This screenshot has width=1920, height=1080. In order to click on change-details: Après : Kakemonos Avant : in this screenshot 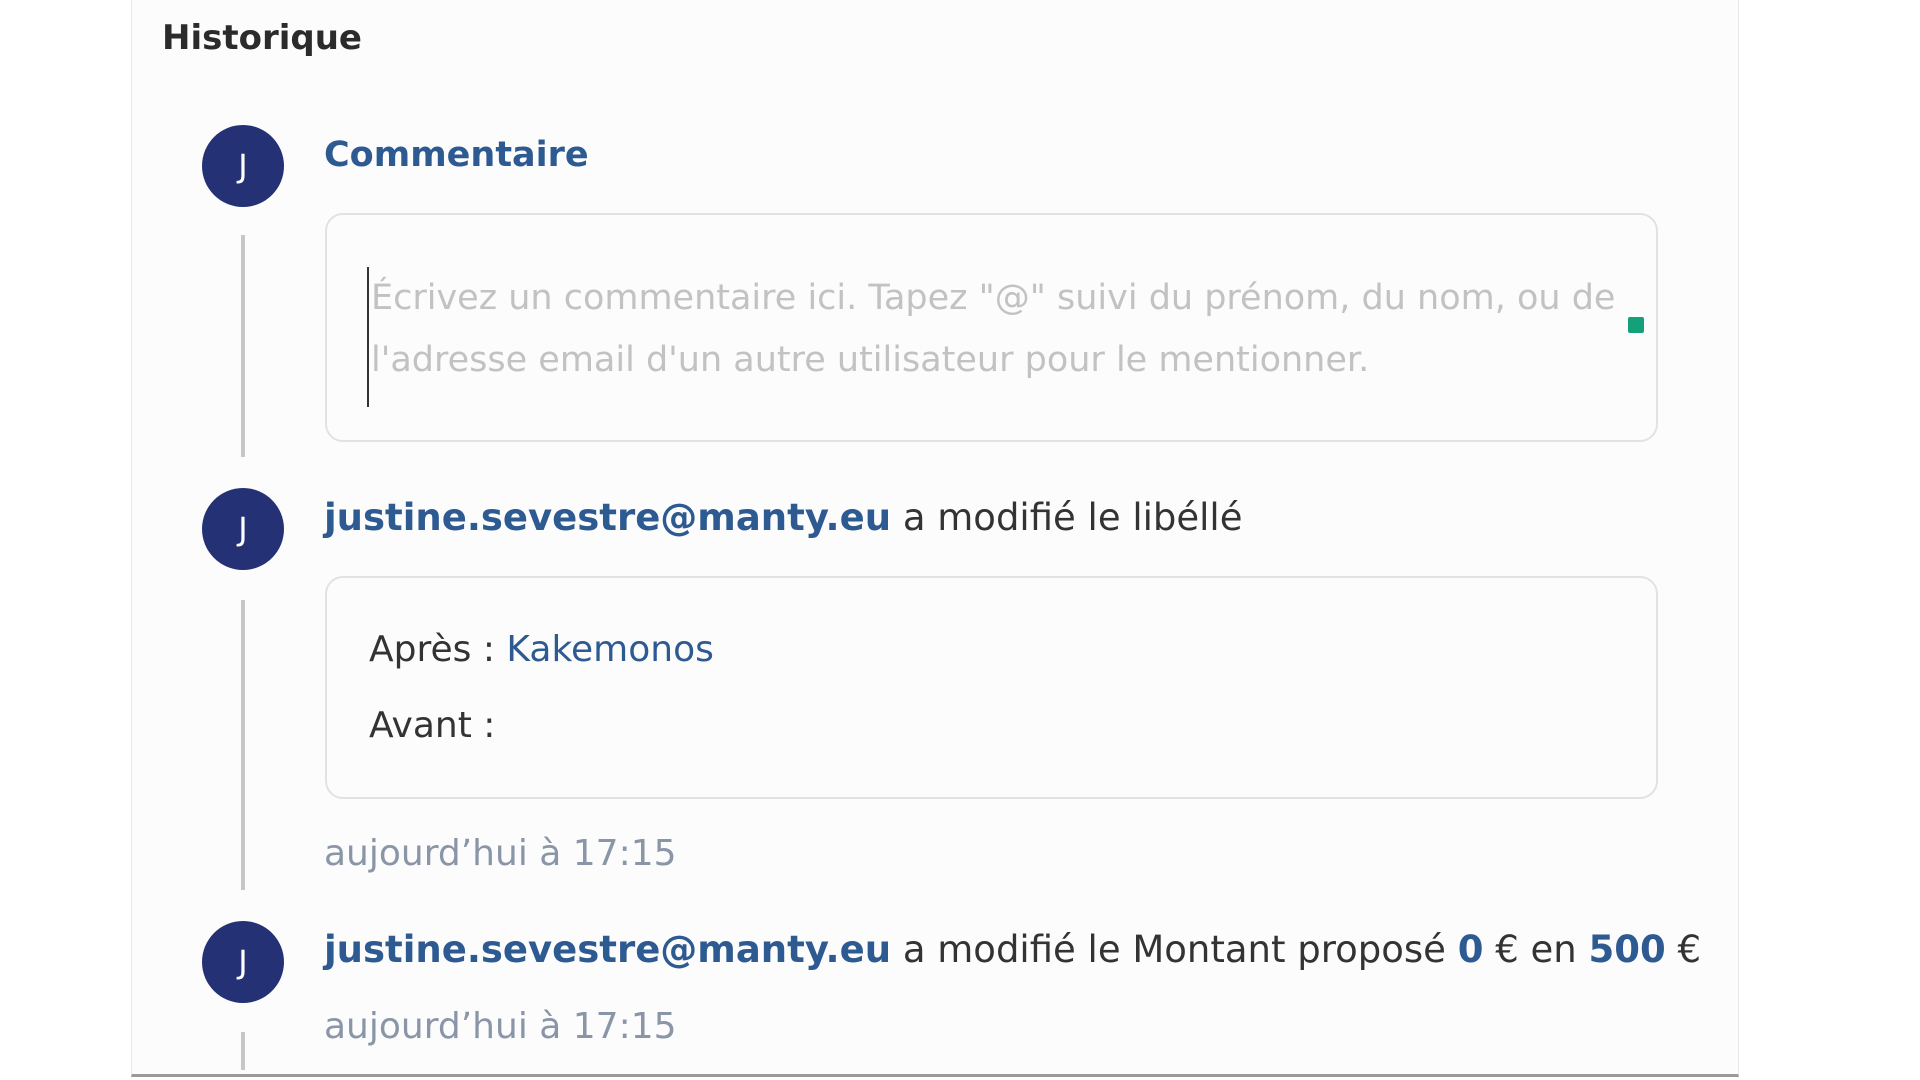, I will do `click(991, 687)`.